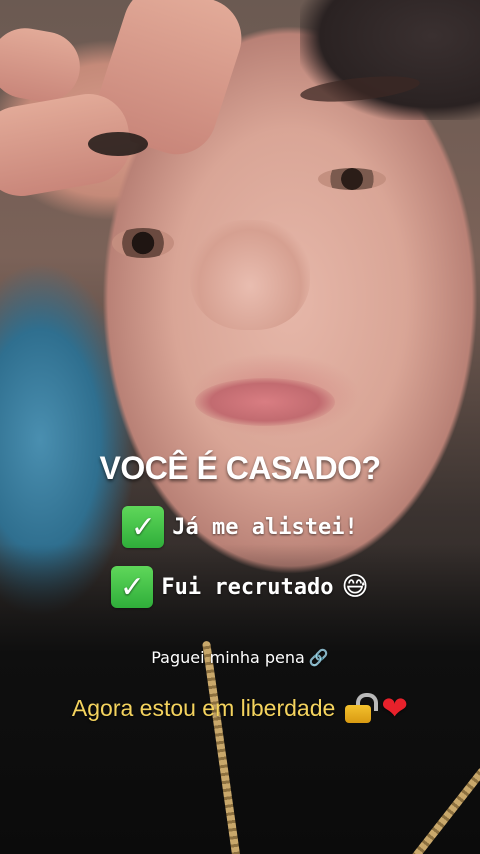 The width and height of the screenshot is (480, 854). I want to click on link-icon: 🔗, so click(318, 657).